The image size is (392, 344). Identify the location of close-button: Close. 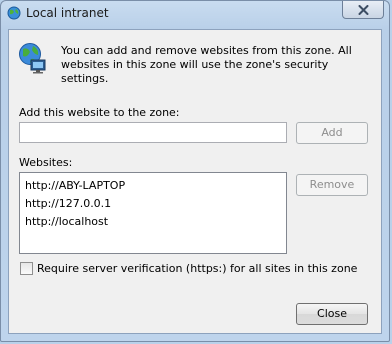
(332, 314).